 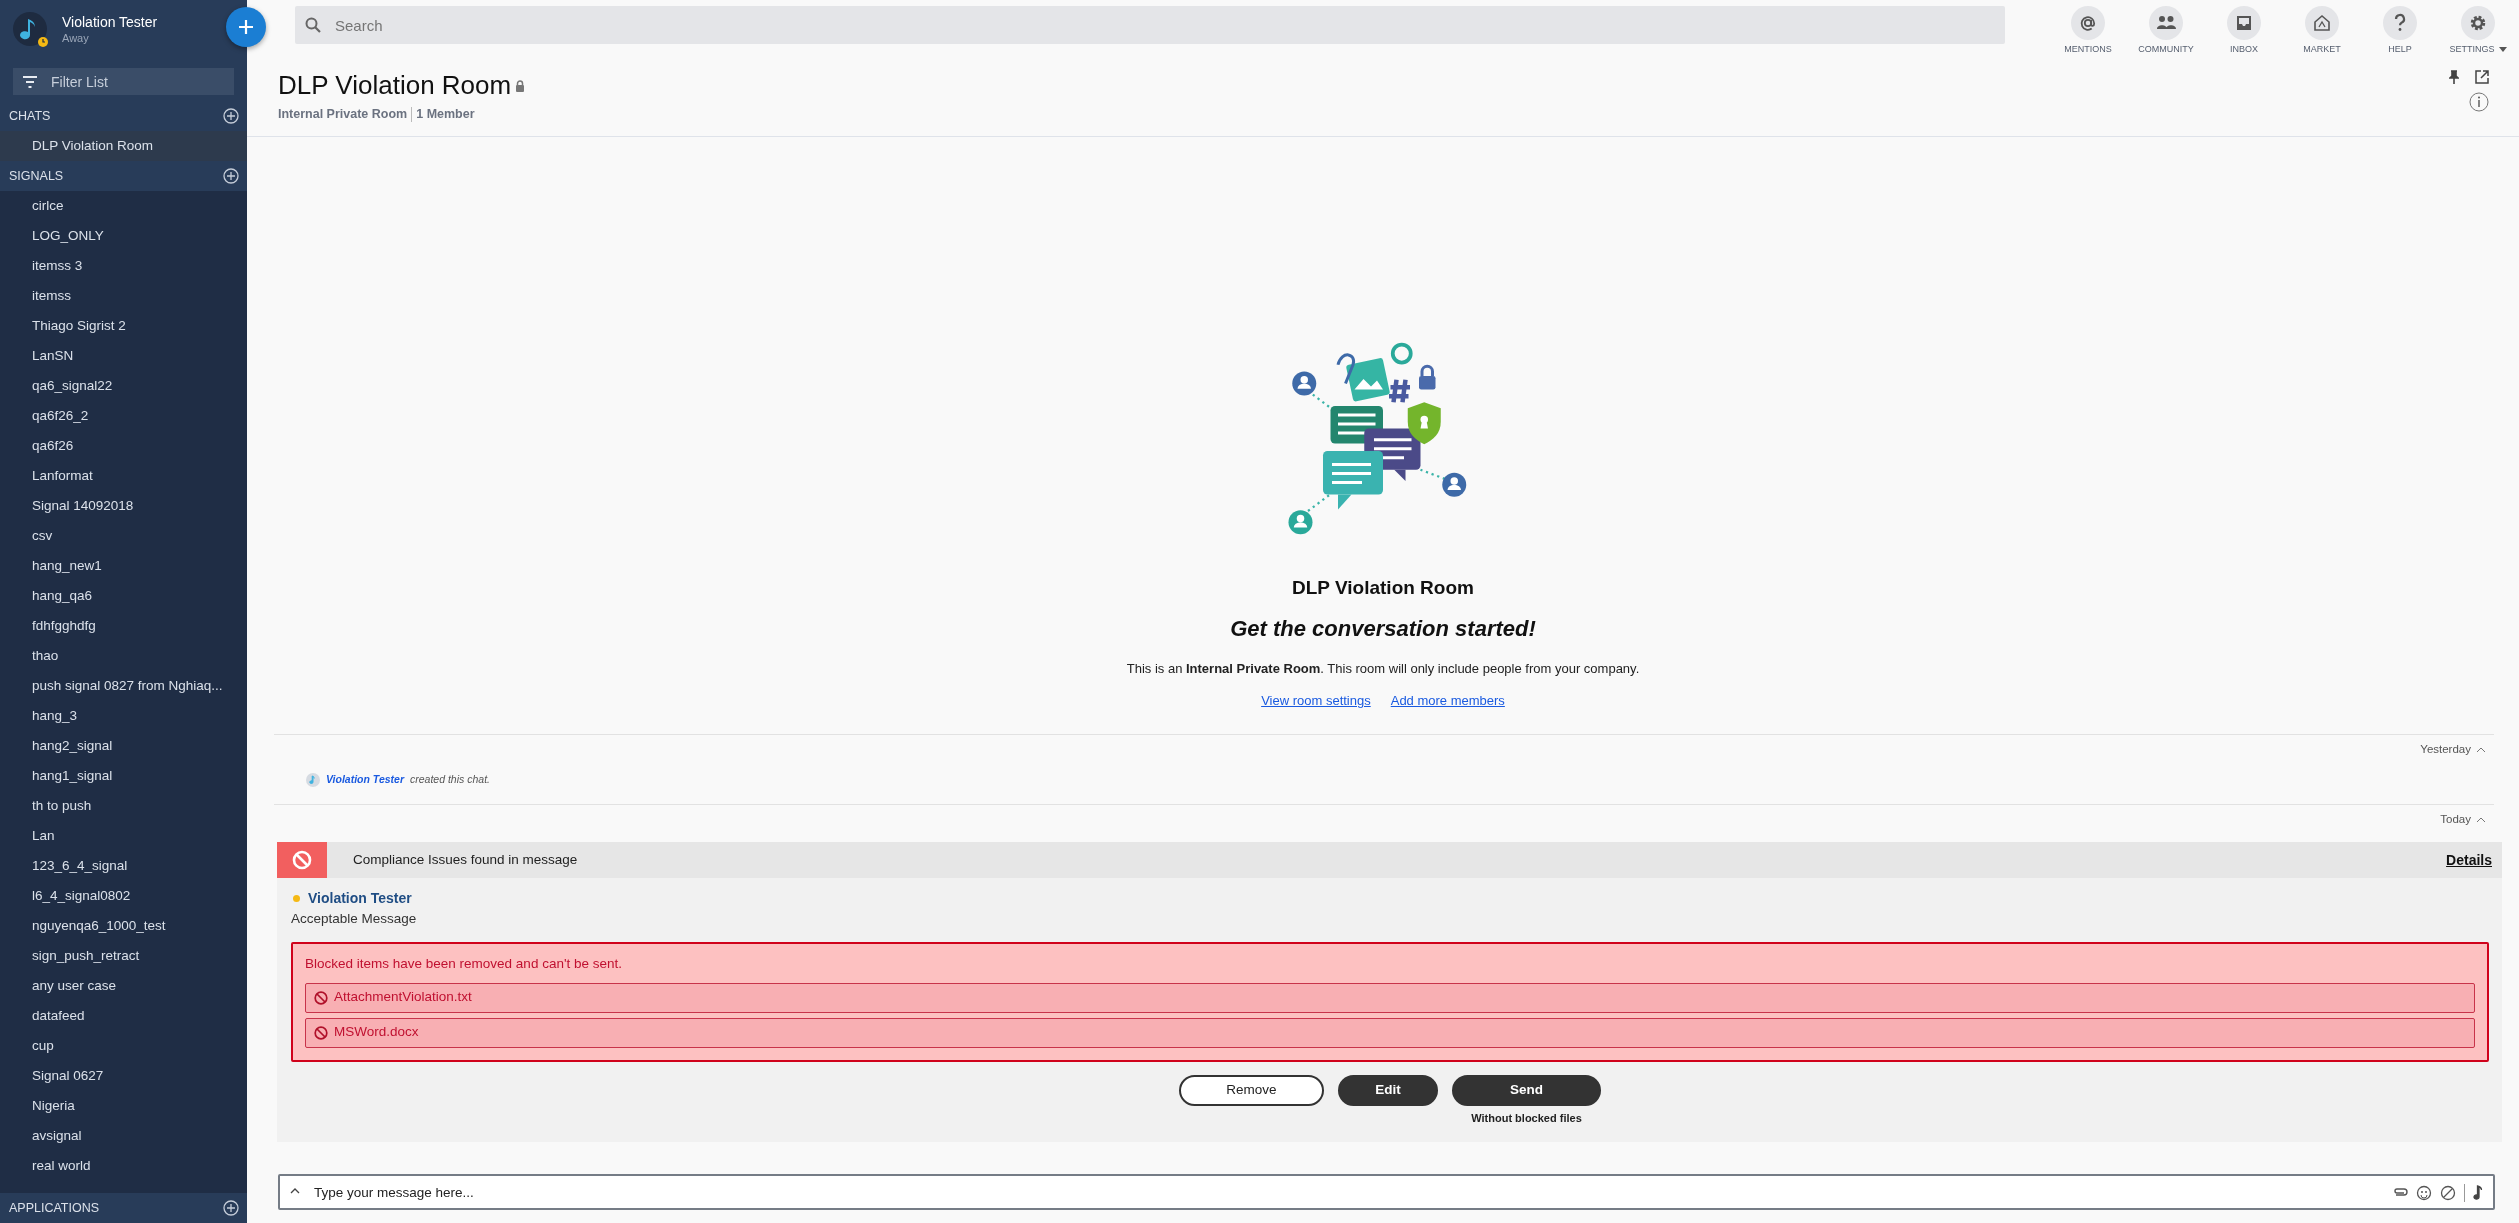 I want to click on room-description: This is an Internal Private Room. This room will only include people from your company., so click(x=1383, y=669).